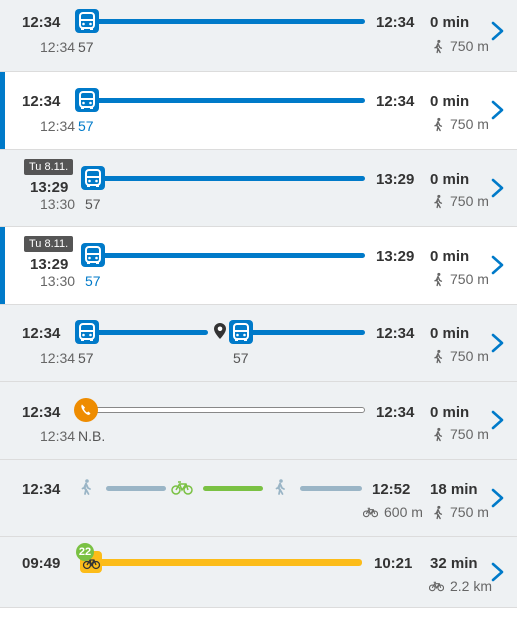 This screenshot has height=624, width=517. What do you see at coordinates (86, 410) in the screenshot?
I see `phone-icon` at bounding box center [86, 410].